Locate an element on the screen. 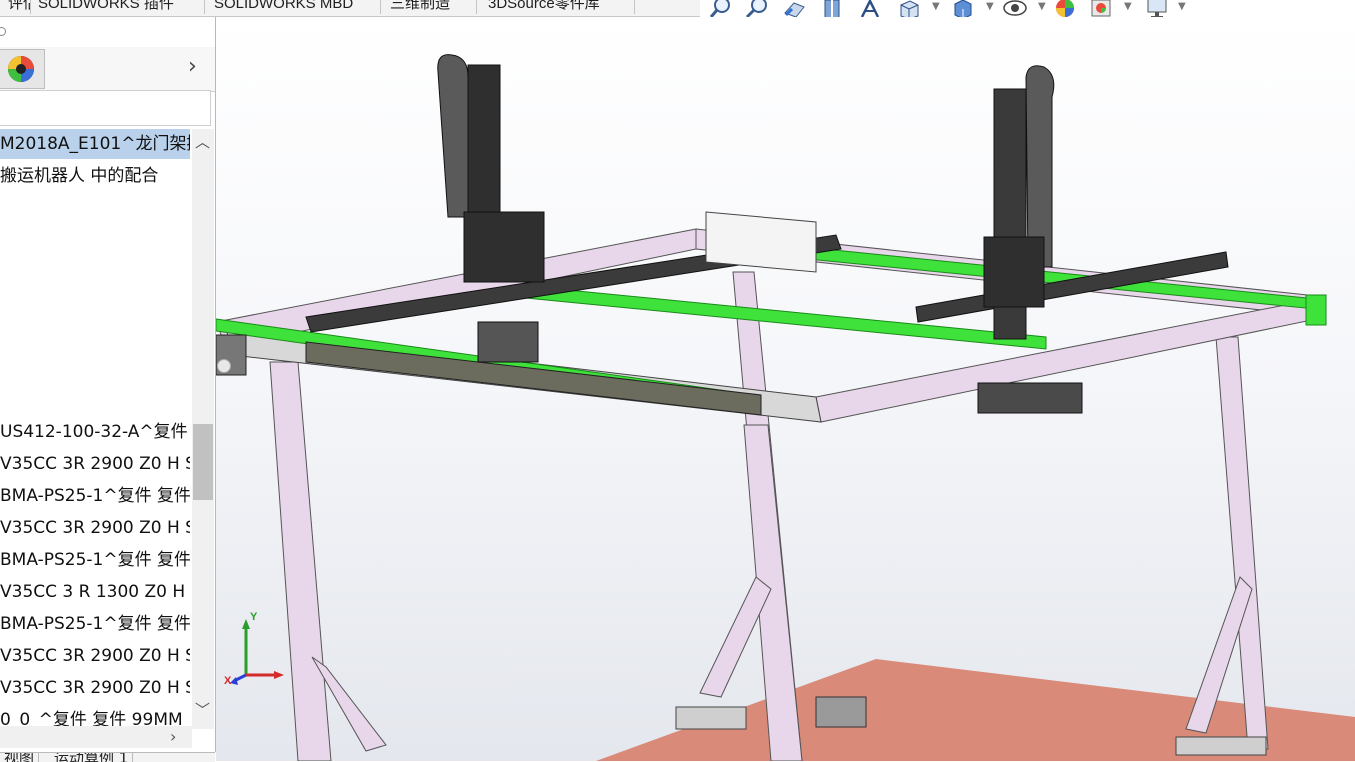  tree-vertical-scrollbar: ︿ ﹀ is located at coordinates (203, 429).